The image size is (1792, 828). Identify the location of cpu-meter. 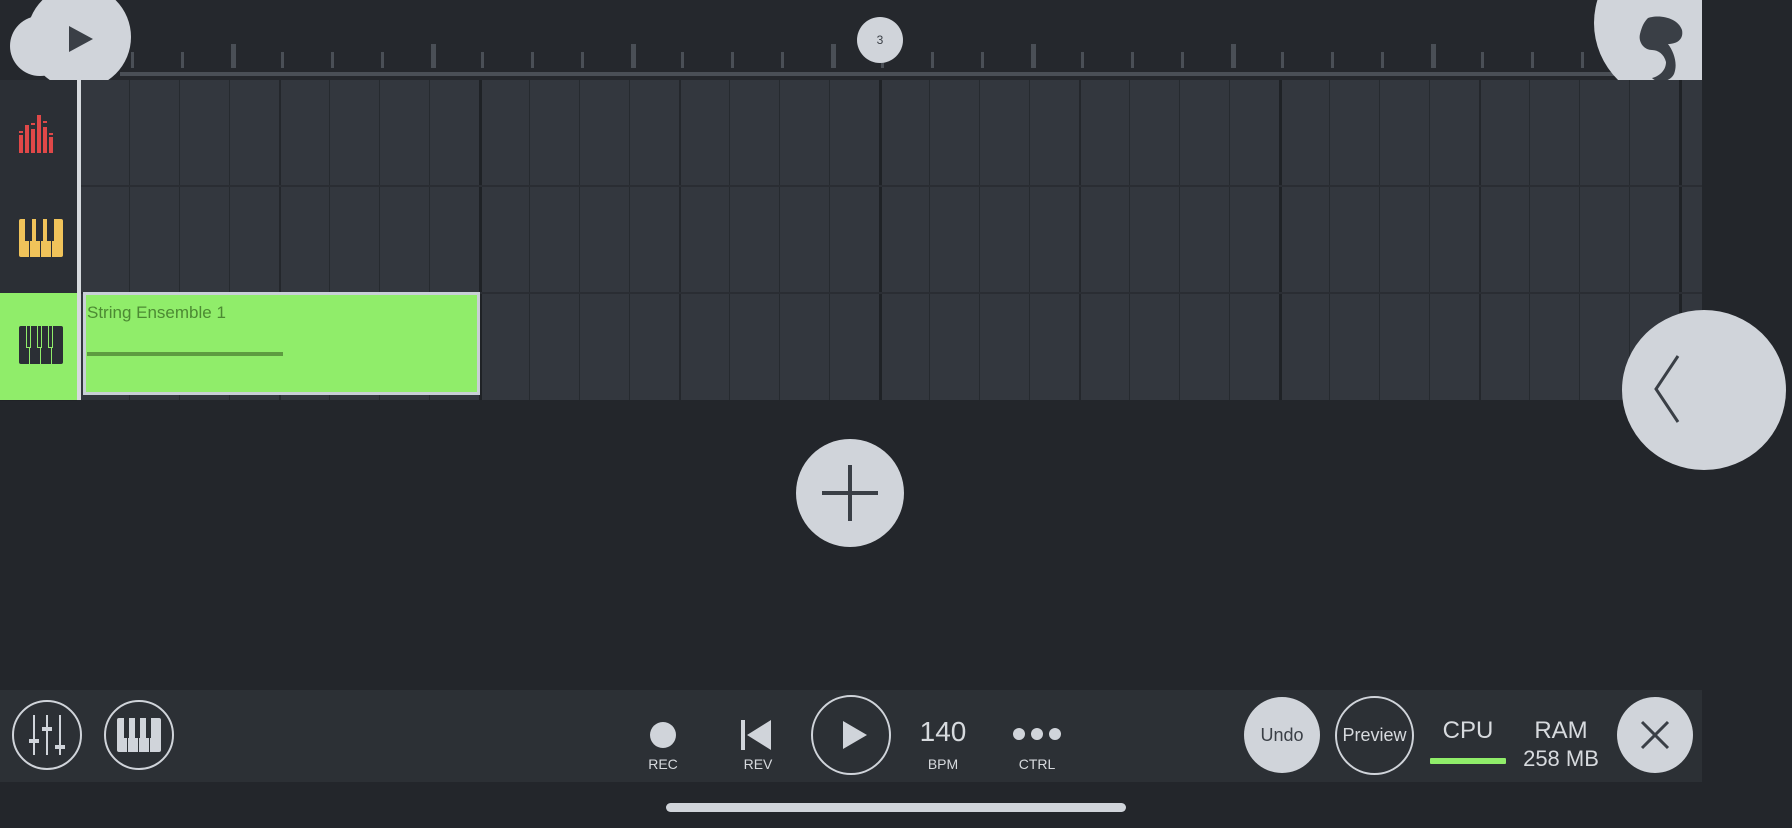
(1468, 761).